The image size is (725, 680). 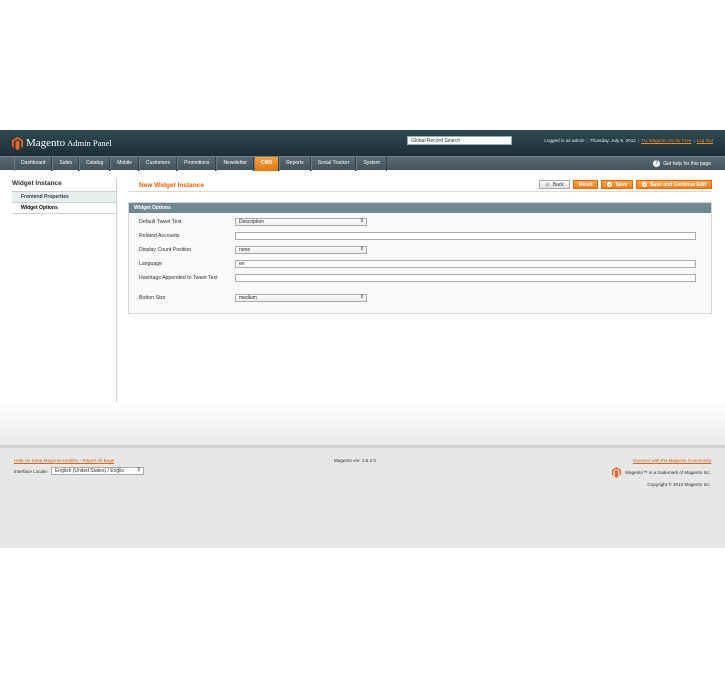 I want to click on logo-text: Magento Admin Panel, so click(x=69, y=143).